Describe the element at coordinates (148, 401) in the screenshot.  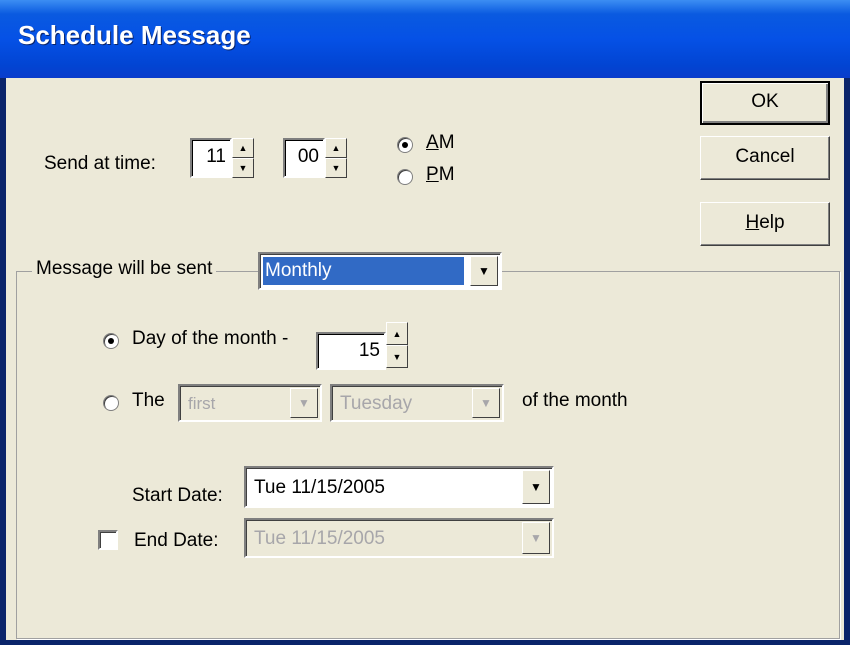
I see `the-label: The` at that location.